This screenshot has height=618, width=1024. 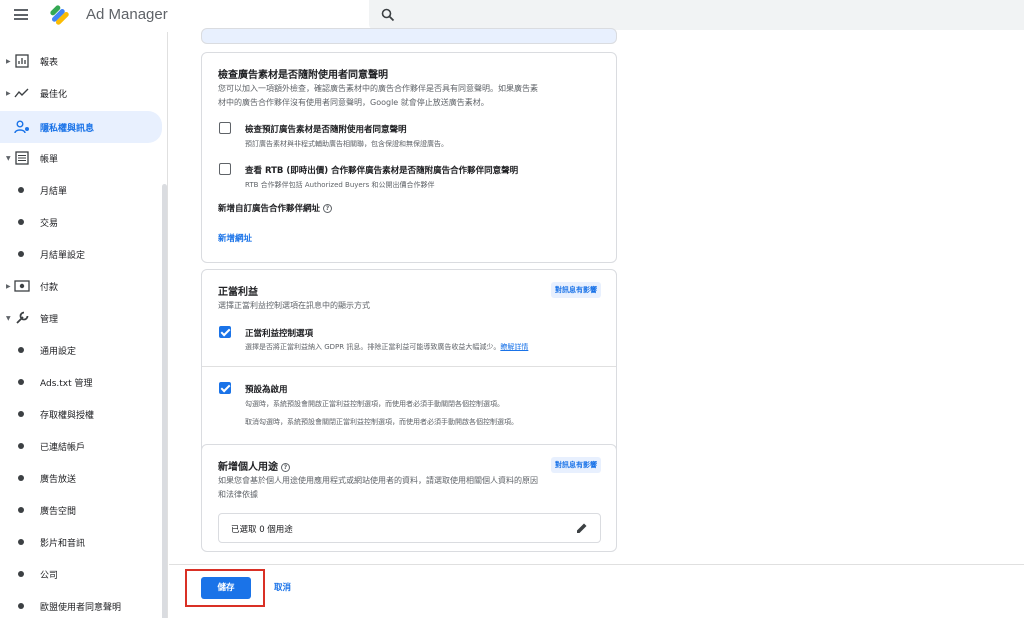 What do you see at coordinates (81, 350) in the screenshot?
I see `sidebar-item-general-settings: 通用設定` at bounding box center [81, 350].